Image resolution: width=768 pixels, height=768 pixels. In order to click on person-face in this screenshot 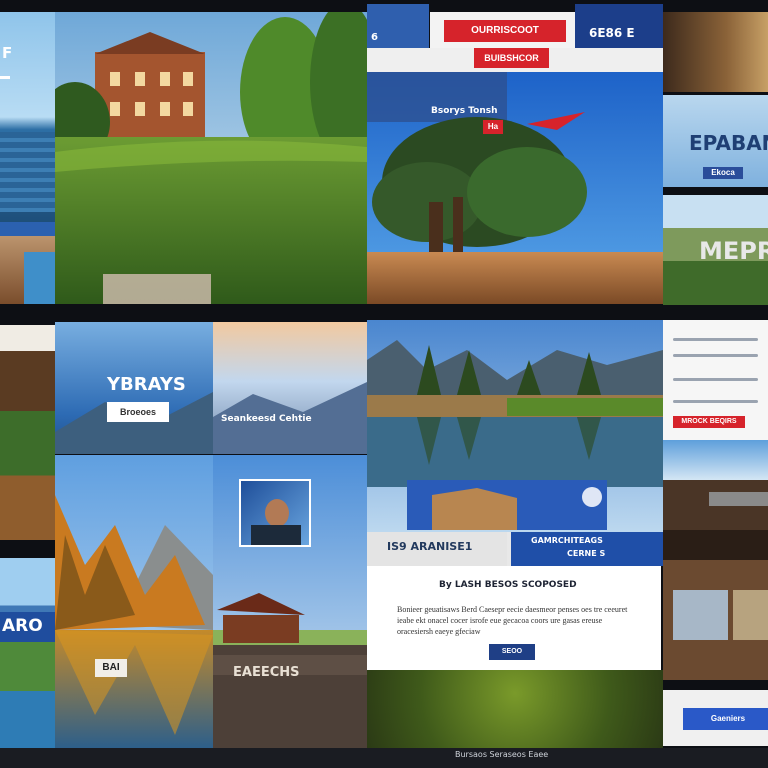, I will do `click(277, 513)`.